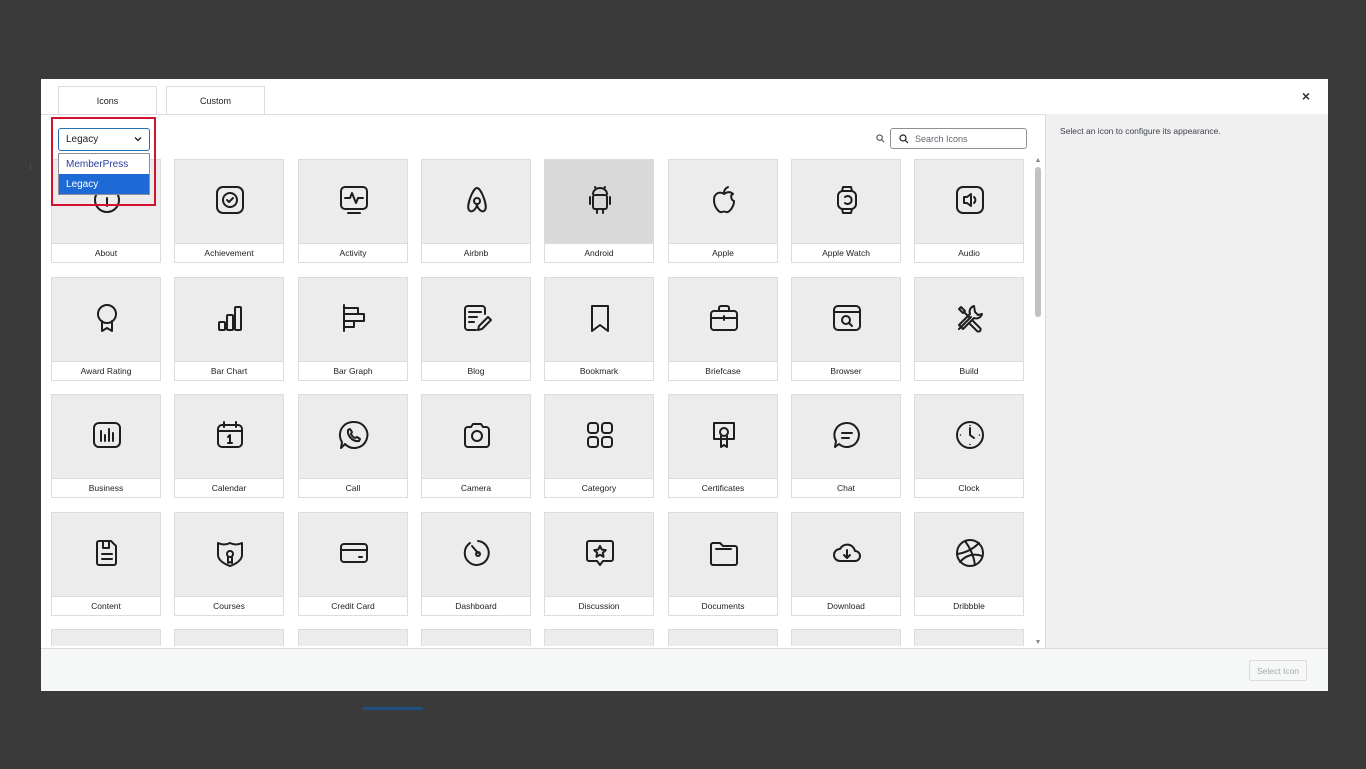 This screenshot has width=1366, height=769. I want to click on audio-speaker-icon, so click(970, 200).